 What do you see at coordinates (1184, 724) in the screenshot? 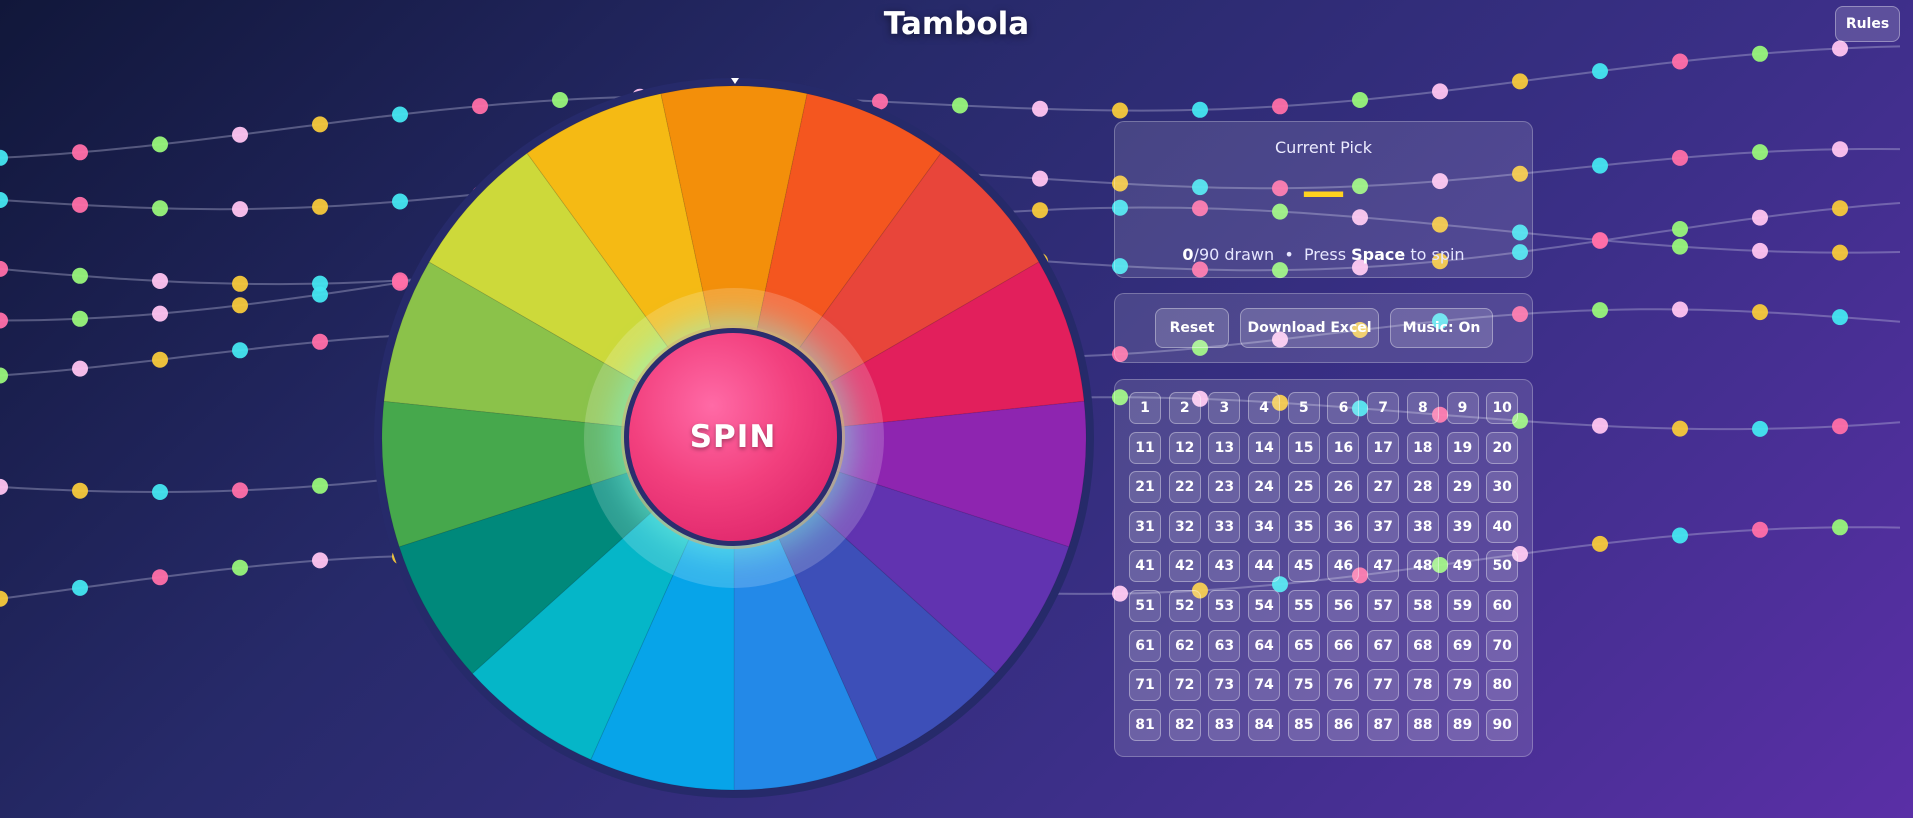
I see `number-cell: 82` at bounding box center [1184, 724].